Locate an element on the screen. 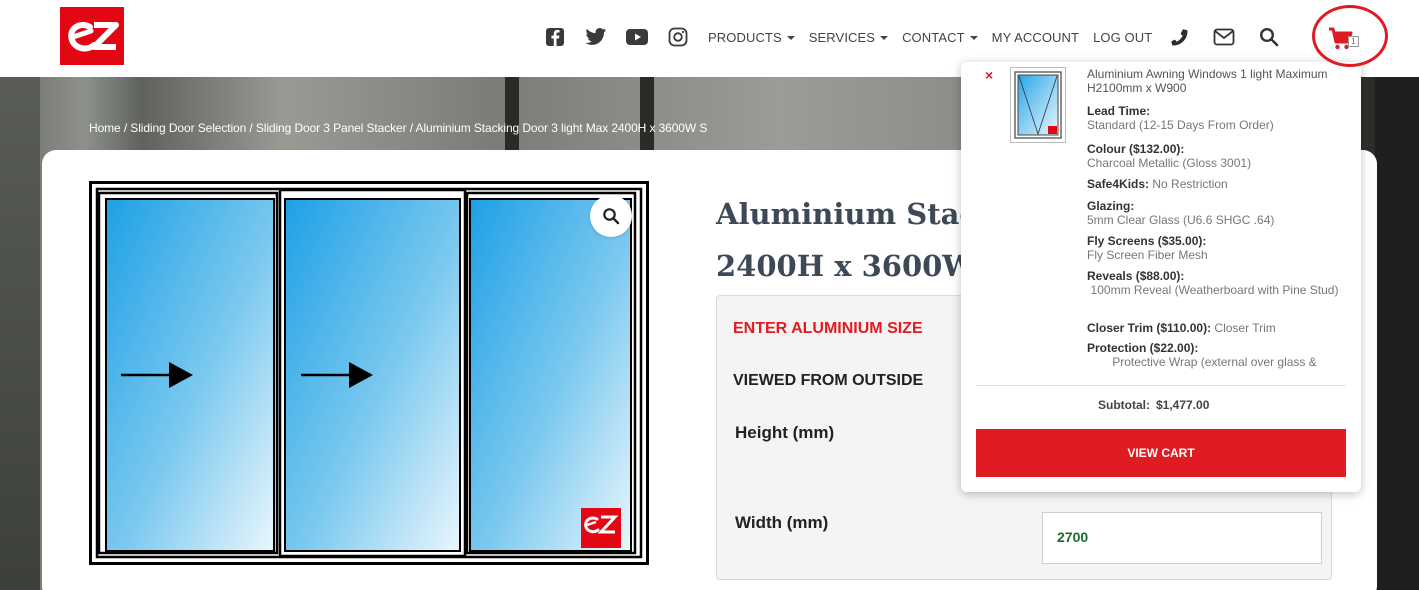  nav-my-account: MY ACCOUNT is located at coordinates (1035, 37).